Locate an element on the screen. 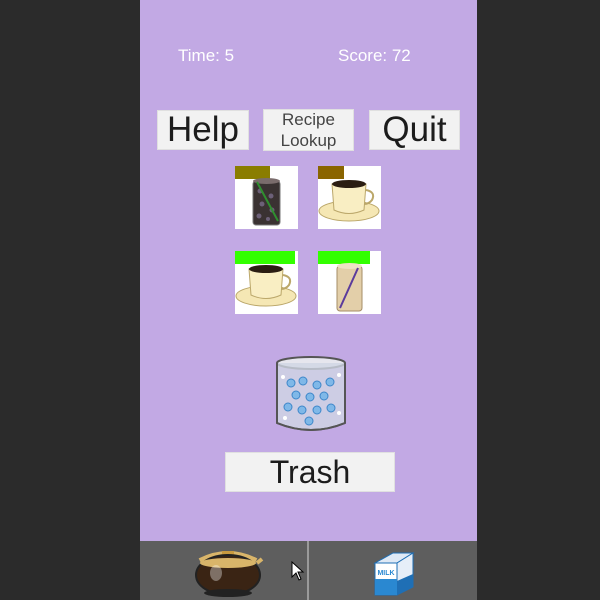 The image size is (600, 600). recipe-lookup-button: Recipe Lookup is located at coordinates (308, 130).